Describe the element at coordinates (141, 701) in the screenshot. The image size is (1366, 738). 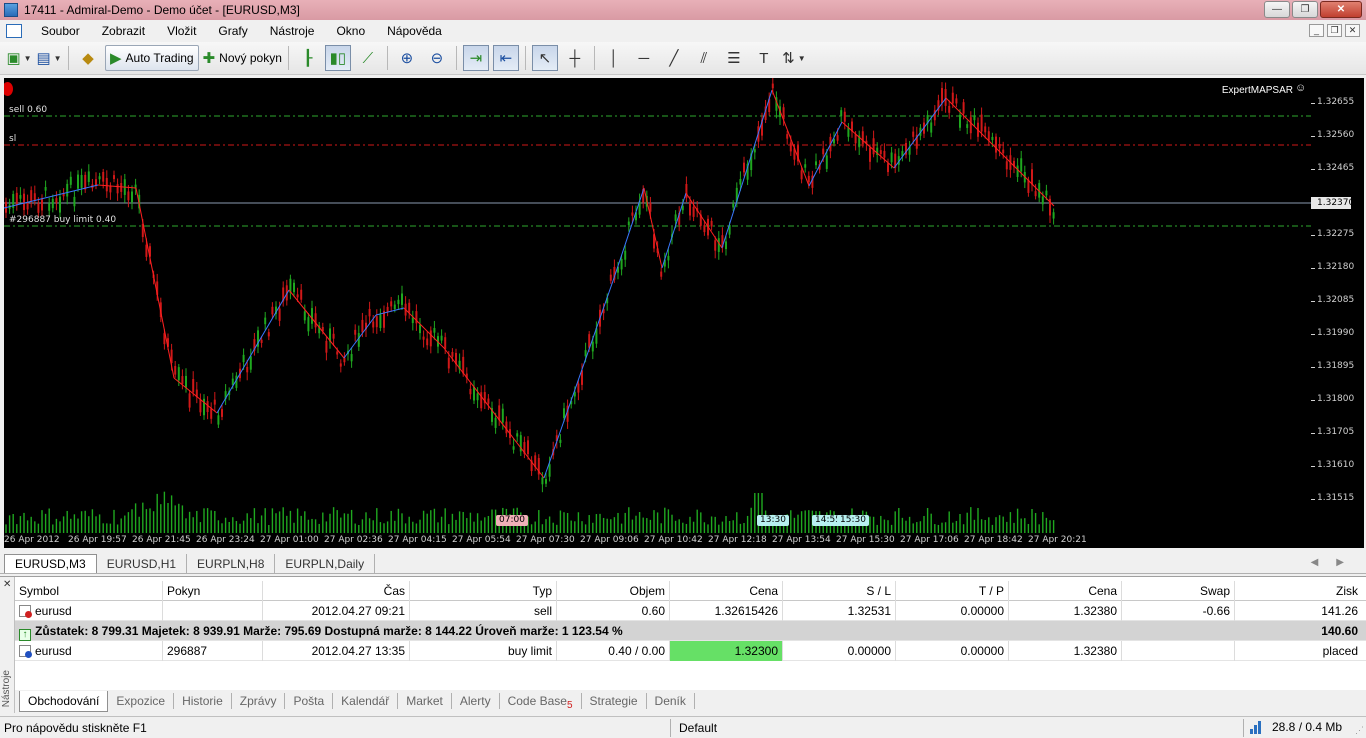
I see `tab-expozice: Expozice` at that location.